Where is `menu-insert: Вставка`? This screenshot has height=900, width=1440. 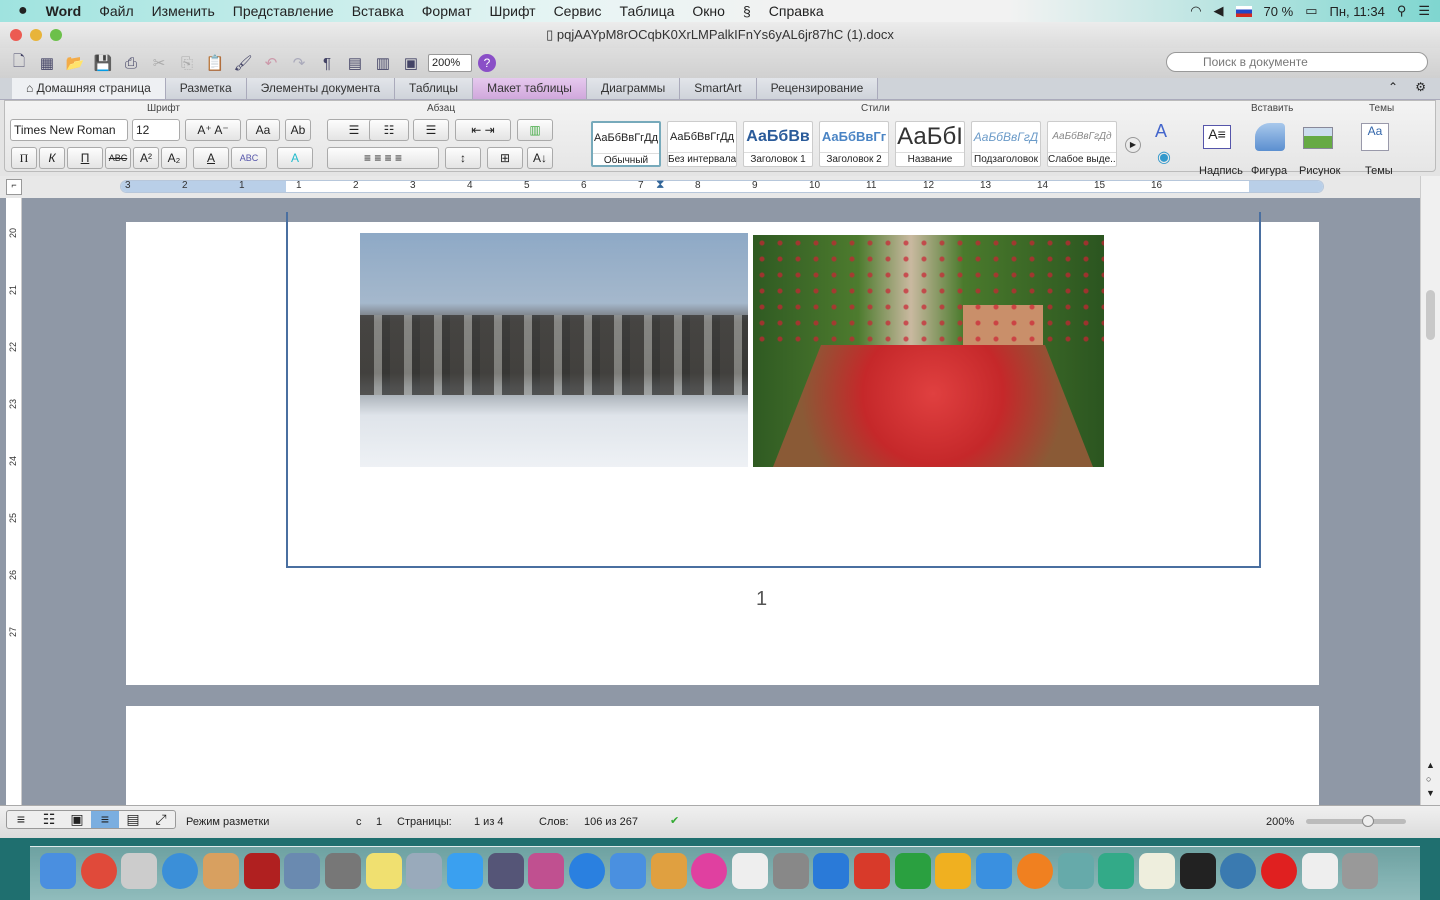
menu-insert: Вставка is located at coordinates (378, 11).